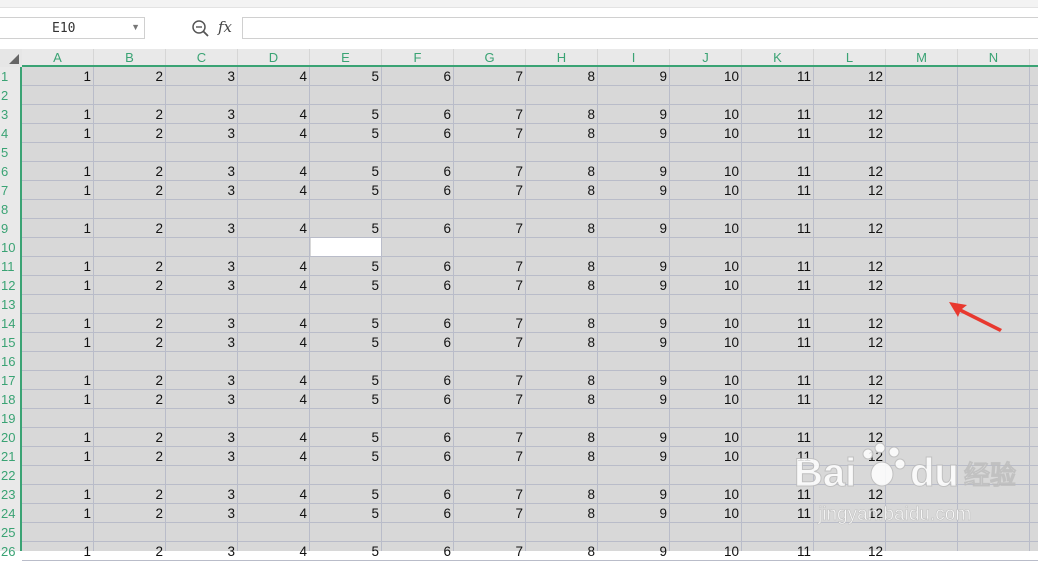 This screenshot has height=563, width=1038. I want to click on cell-l18: 12, so click(850, 401).